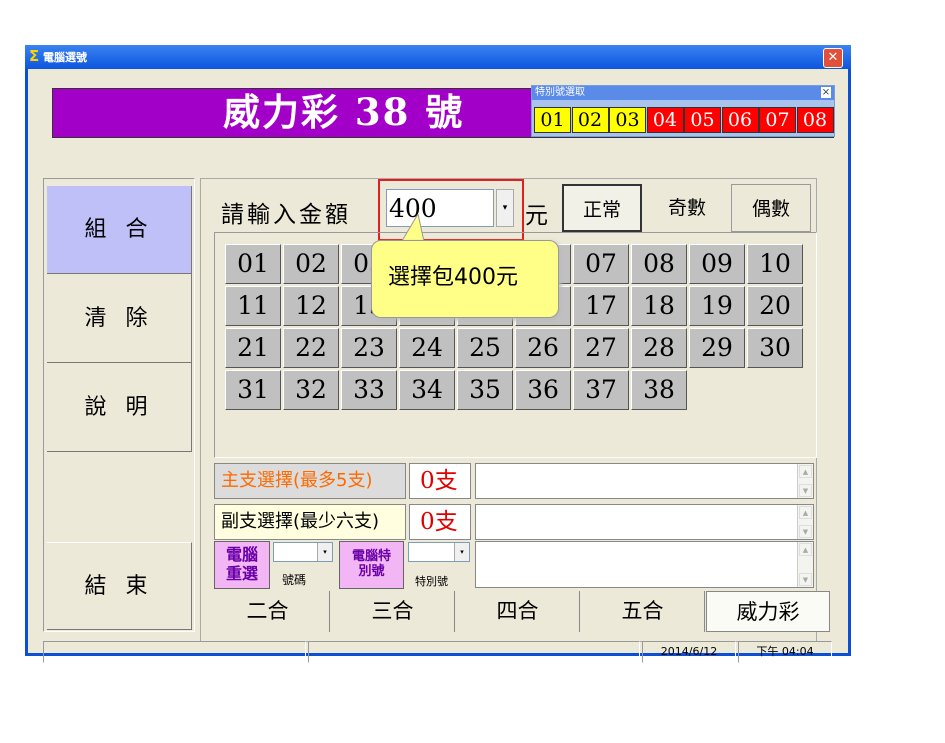  Describe the element at coordinates (552, 120) in the screenshot. I see `special-number-button: 01` at that location.